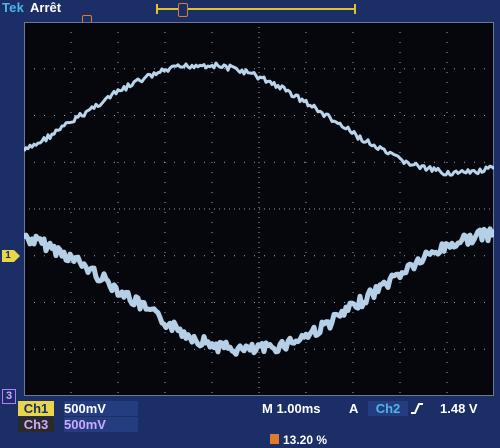  What do you see at coordinates (183, 10) in the screenshot?
I see `record-window-marker` at bounding box center [183, 10].